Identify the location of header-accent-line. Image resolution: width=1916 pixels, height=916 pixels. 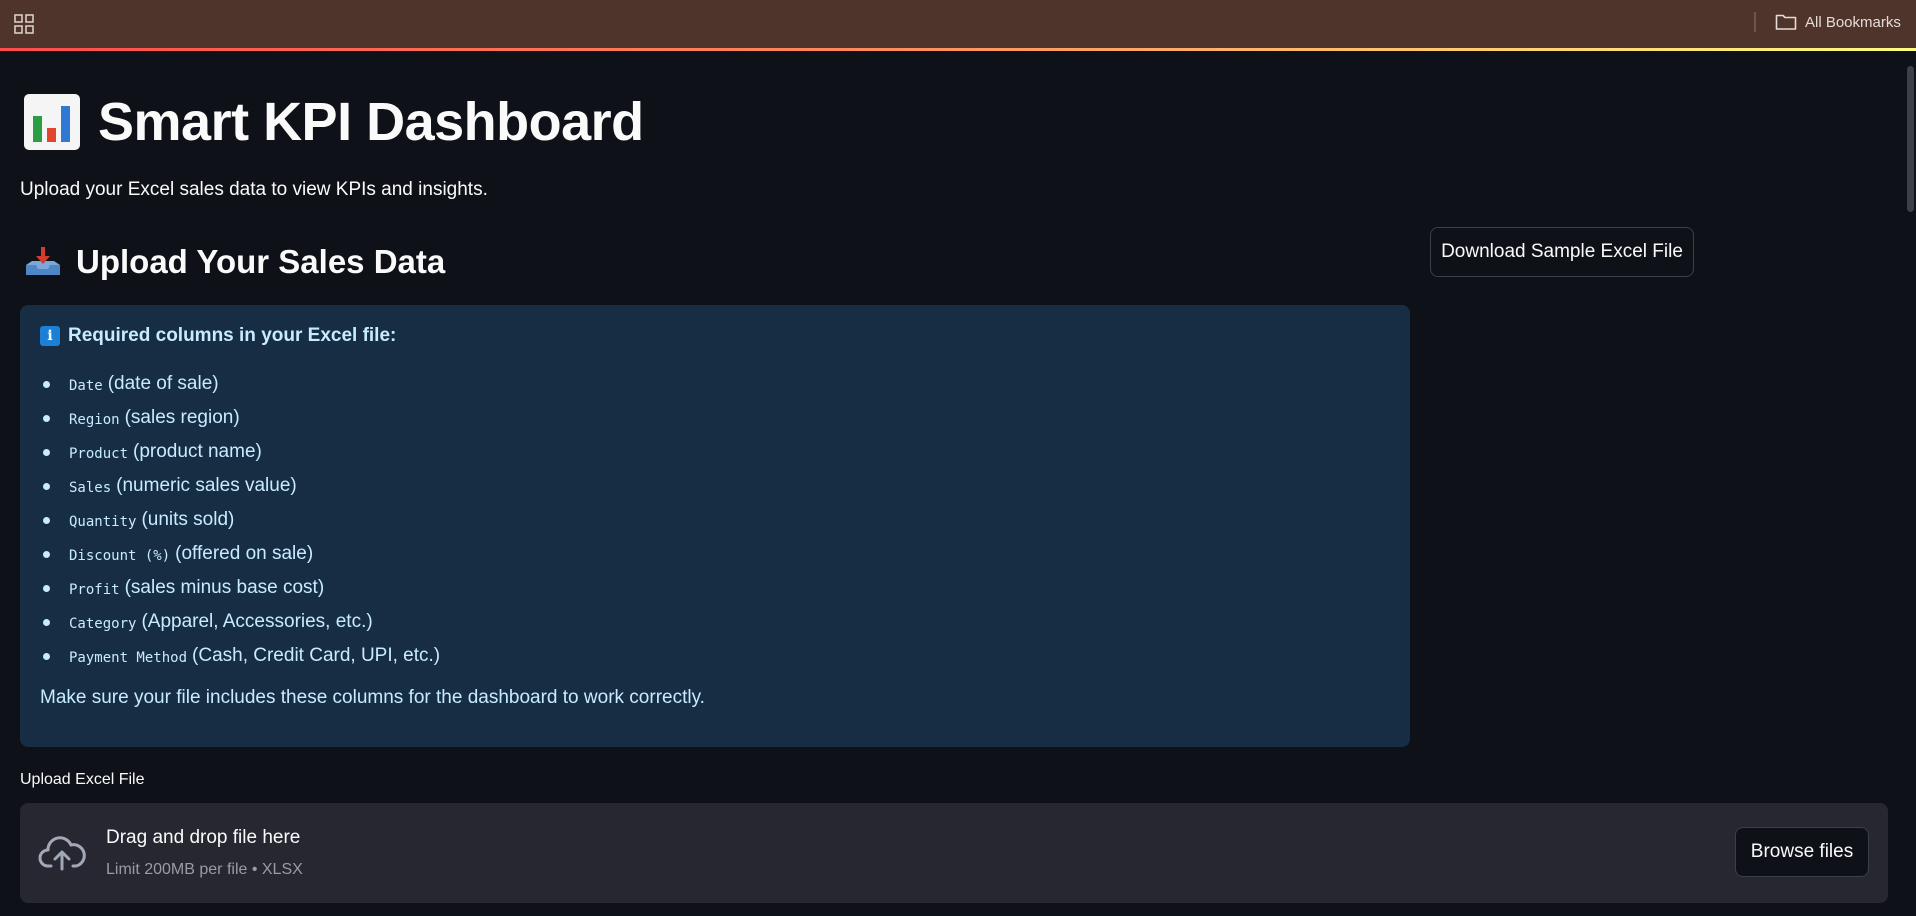
(958, 49).